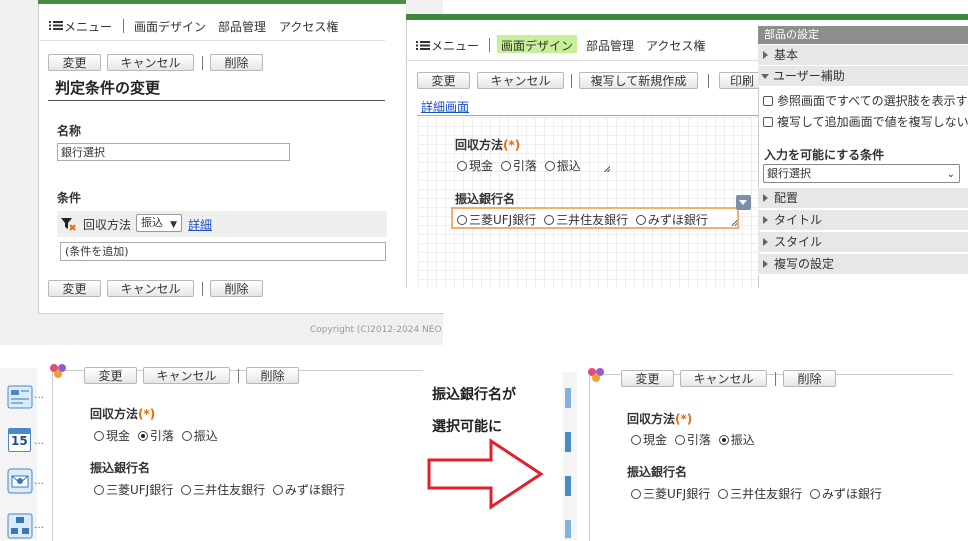  What do you see at coordinates (865, 100) in the screenshot?
I see `option-show-all-choices: 参照画面ですべての選択肢を表示す` at bounding box center [865, 100].